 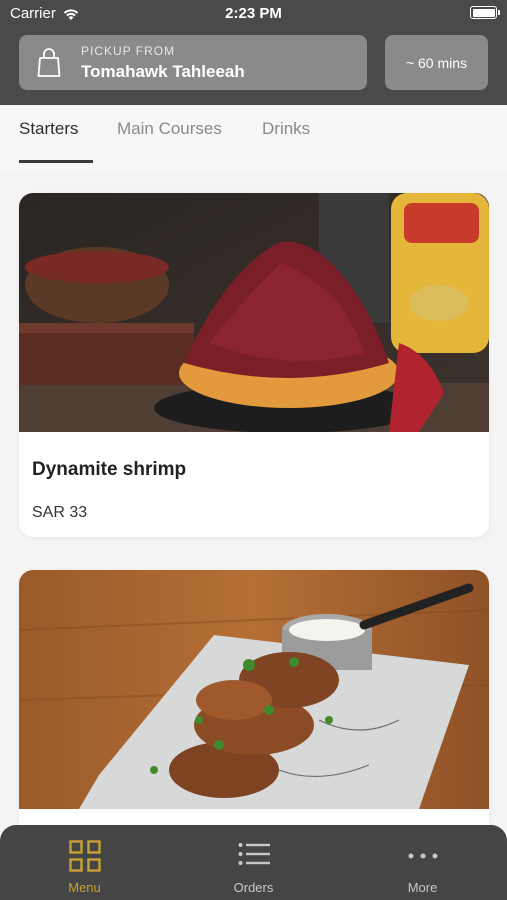 I want to click on tab-main-courses: Main Courses, so click(x=169, y=129).